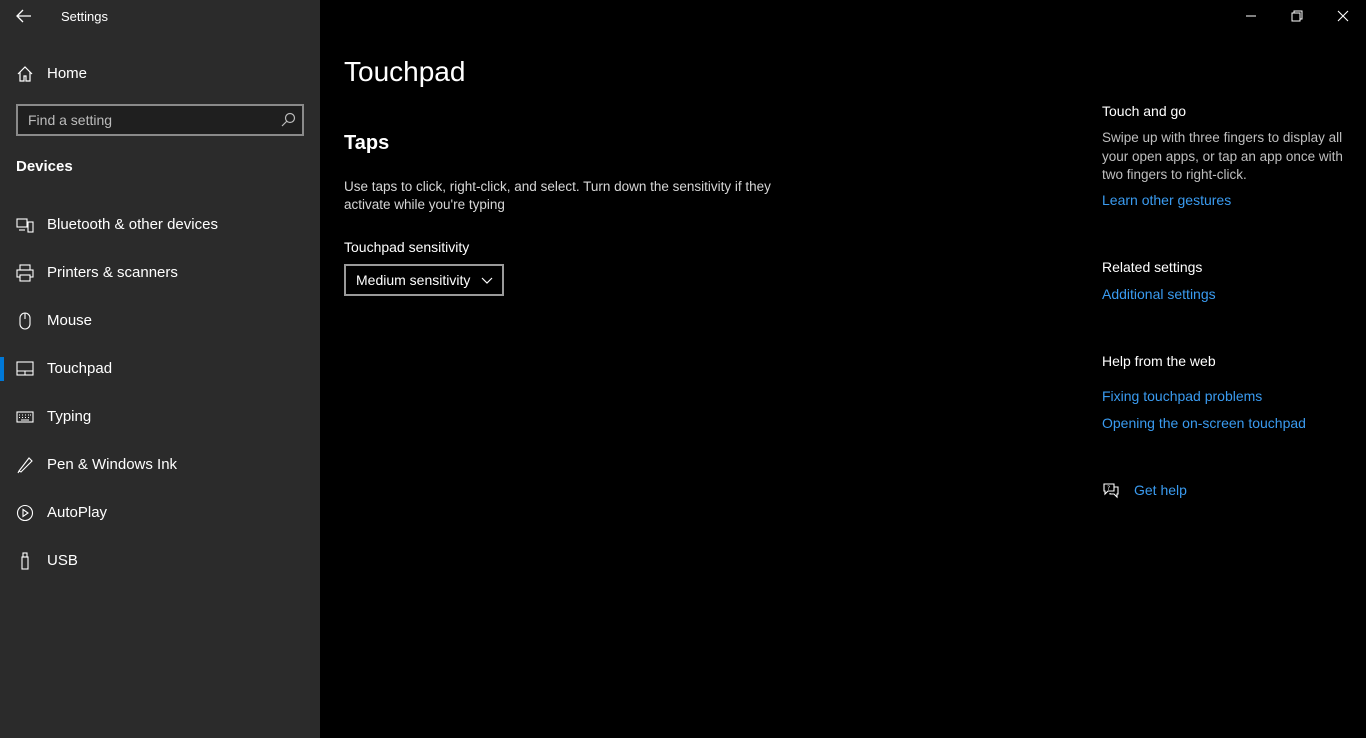  Describe the element at coordinates (25, 74) in the screenshot. I see `home-icon` at that location.